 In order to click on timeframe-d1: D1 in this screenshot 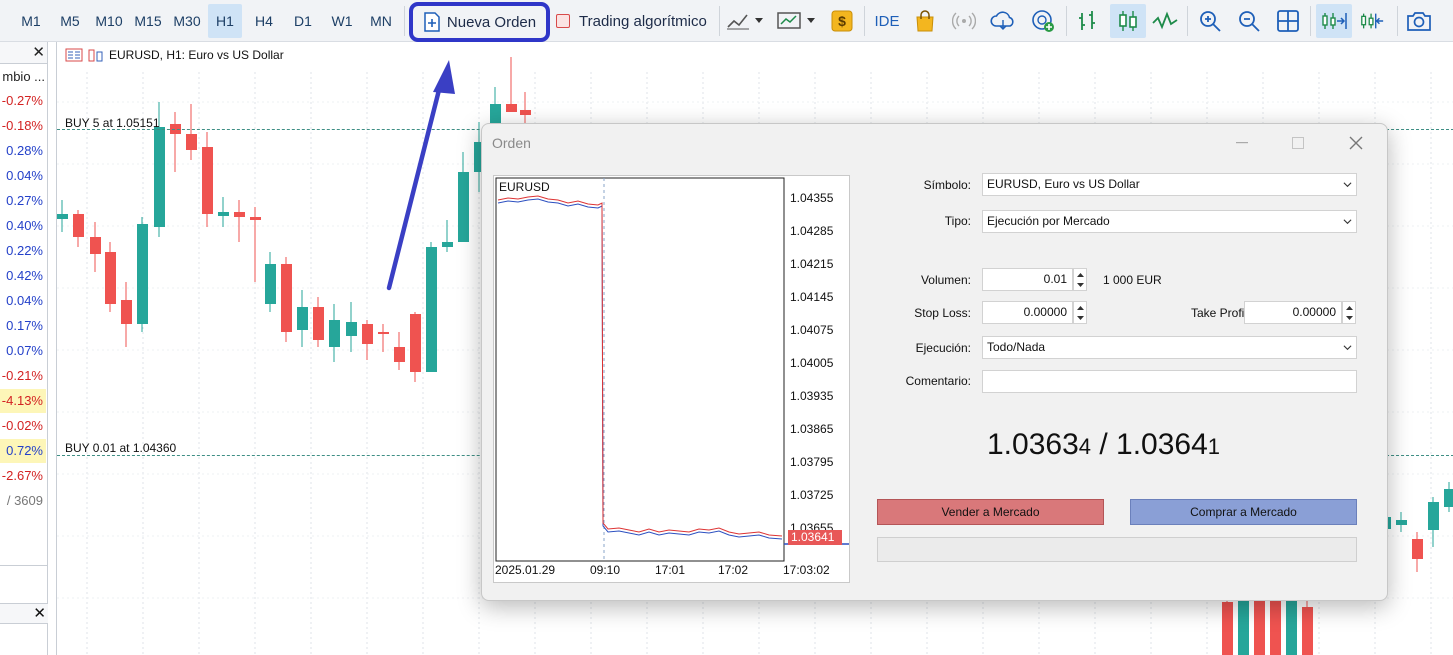, I will do `click(303, 21)`.